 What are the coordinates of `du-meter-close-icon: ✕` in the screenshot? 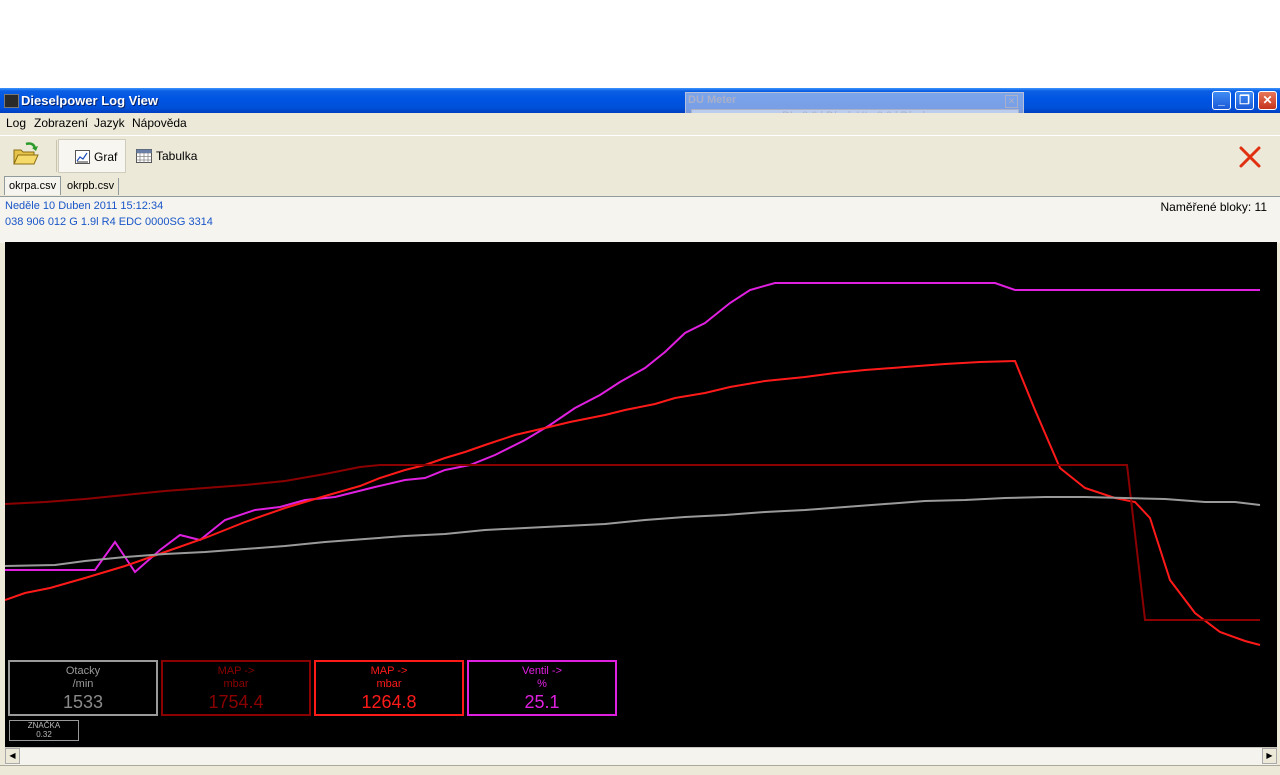 It's located at (1011, 101).